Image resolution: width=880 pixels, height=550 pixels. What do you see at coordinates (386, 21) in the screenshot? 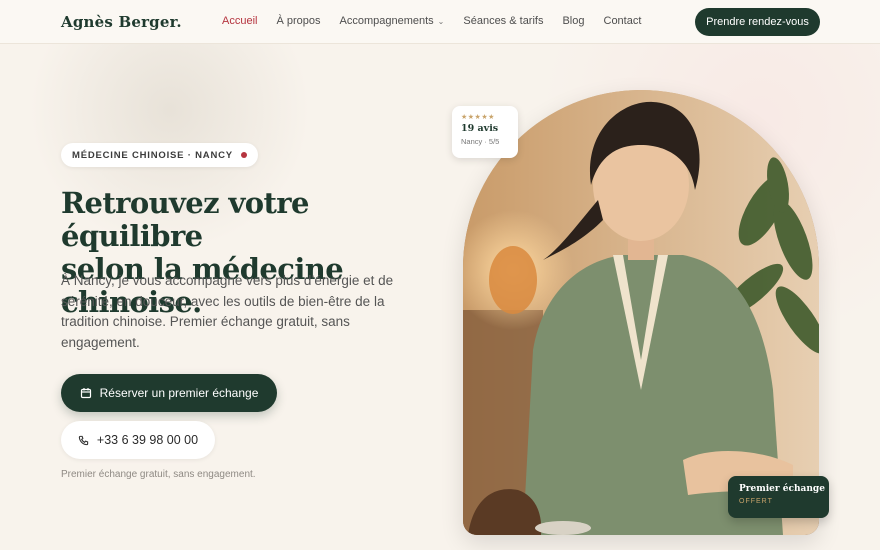
I see `nav-item-label: Accompagnements` at bounding box center [386, 21].